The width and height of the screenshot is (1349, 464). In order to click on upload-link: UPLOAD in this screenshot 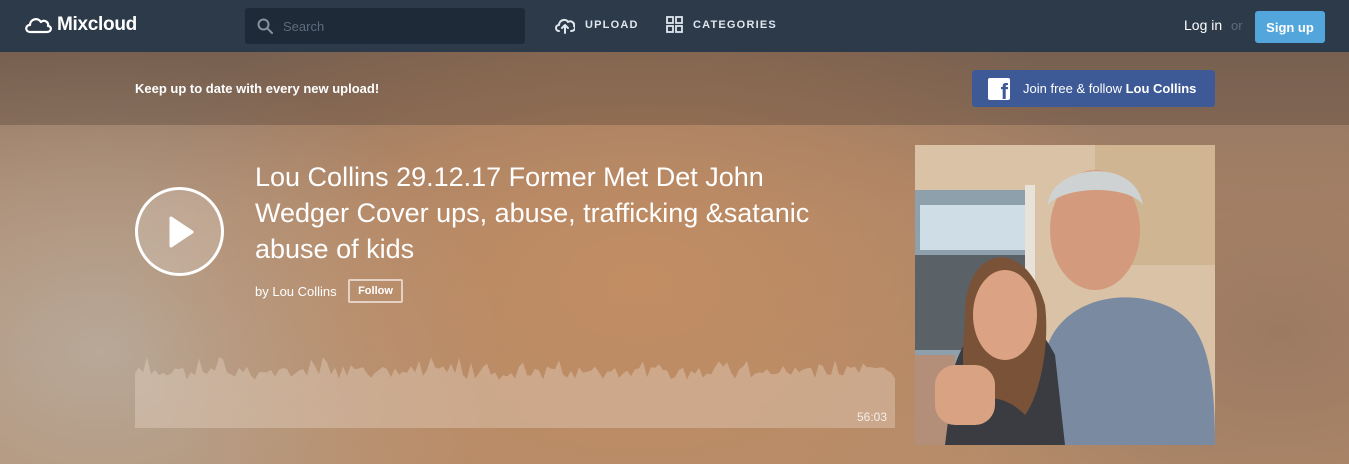, I will do `click(596, 25)`.